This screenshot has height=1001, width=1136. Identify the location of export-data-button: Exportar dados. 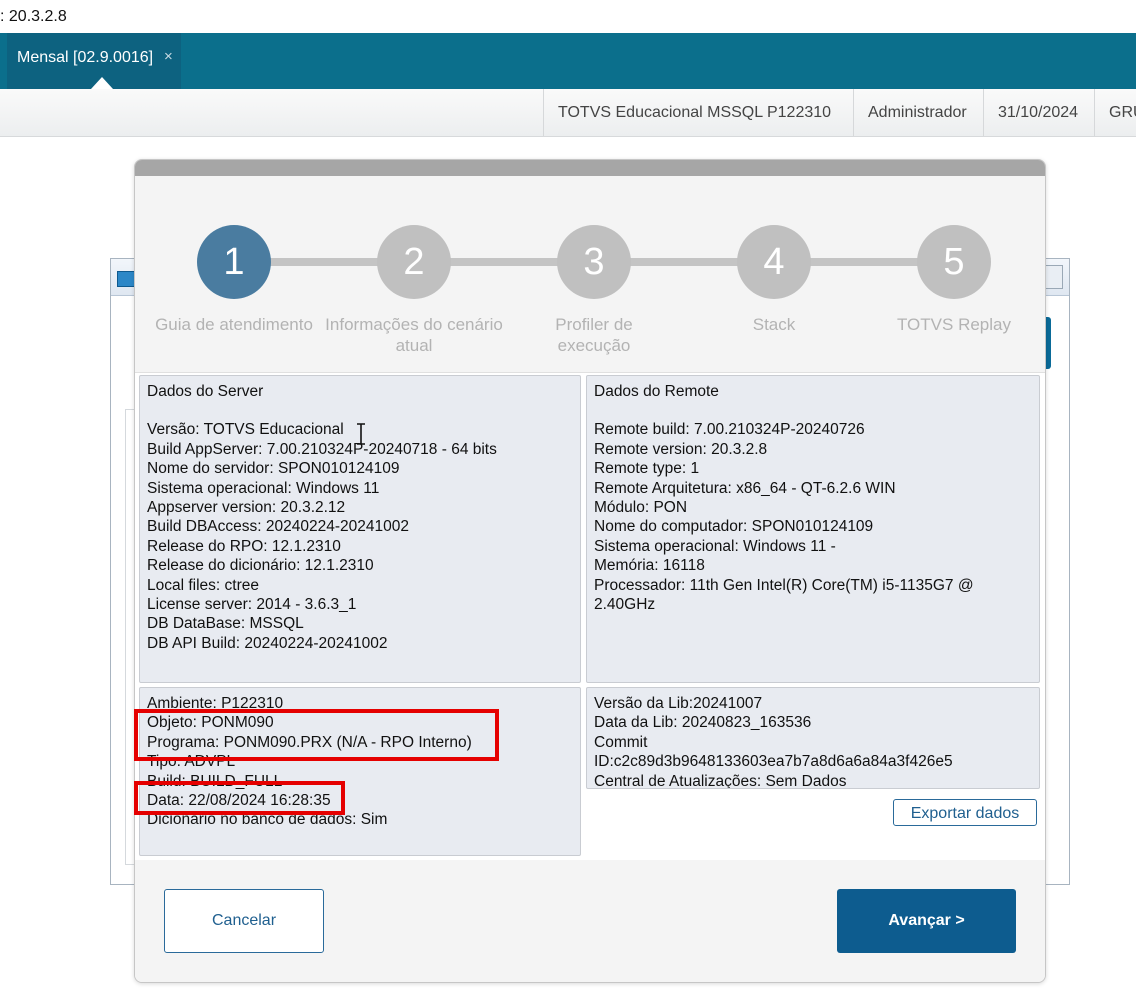
(965, 812).